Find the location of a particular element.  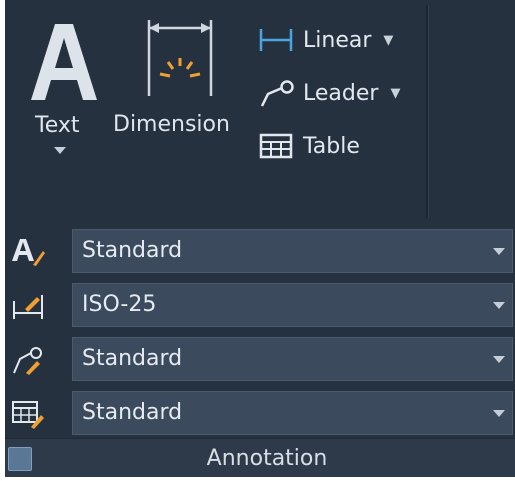

leader-label: Leader is located at coordinates (341, 93).